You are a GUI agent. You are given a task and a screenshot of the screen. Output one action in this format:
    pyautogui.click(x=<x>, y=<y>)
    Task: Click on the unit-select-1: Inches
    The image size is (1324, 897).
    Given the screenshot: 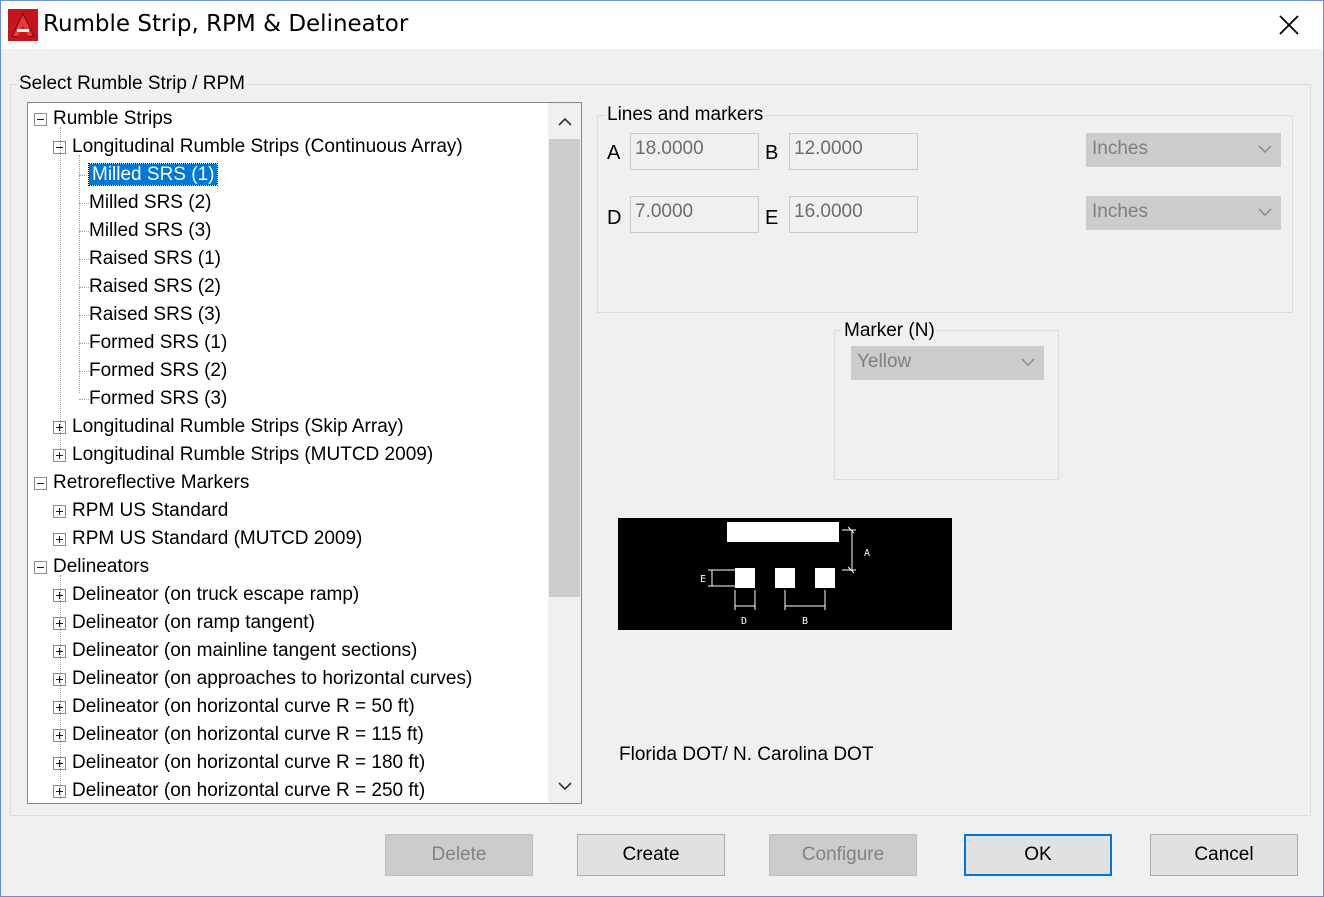 What is the action you would take?
    pyautogui.click(x=1183, y=150)
    